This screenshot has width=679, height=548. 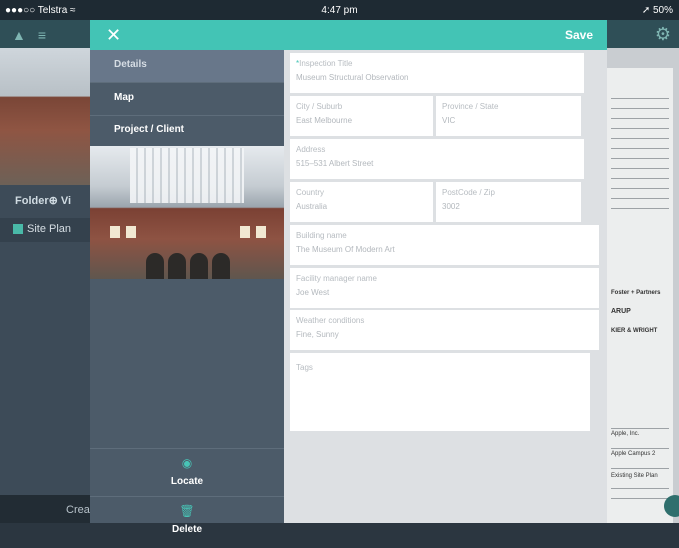 What do you see at coordinates (657, 10) in the screenshot?
I see `battery-text: ➚ 50%` at bounding box center [657, 10].